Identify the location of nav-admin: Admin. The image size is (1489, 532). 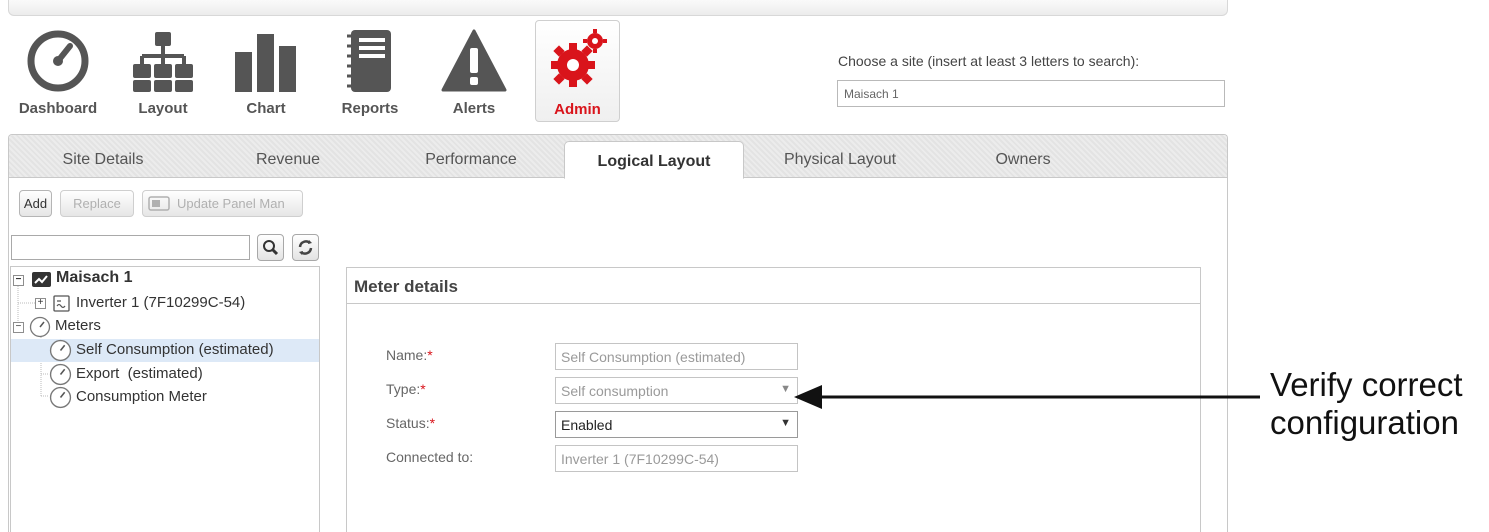
(577, 71).